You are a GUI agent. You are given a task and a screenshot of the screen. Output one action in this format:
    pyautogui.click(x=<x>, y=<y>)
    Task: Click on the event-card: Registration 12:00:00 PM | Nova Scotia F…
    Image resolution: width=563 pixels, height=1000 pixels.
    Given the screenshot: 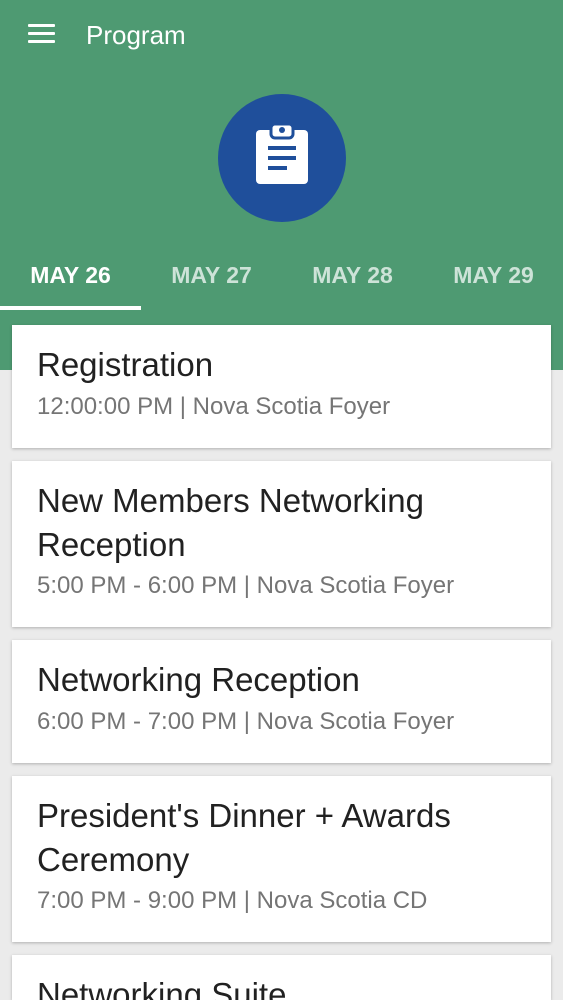 What is the action you would take?
    pyautogui.click(x=281, y=386)
    